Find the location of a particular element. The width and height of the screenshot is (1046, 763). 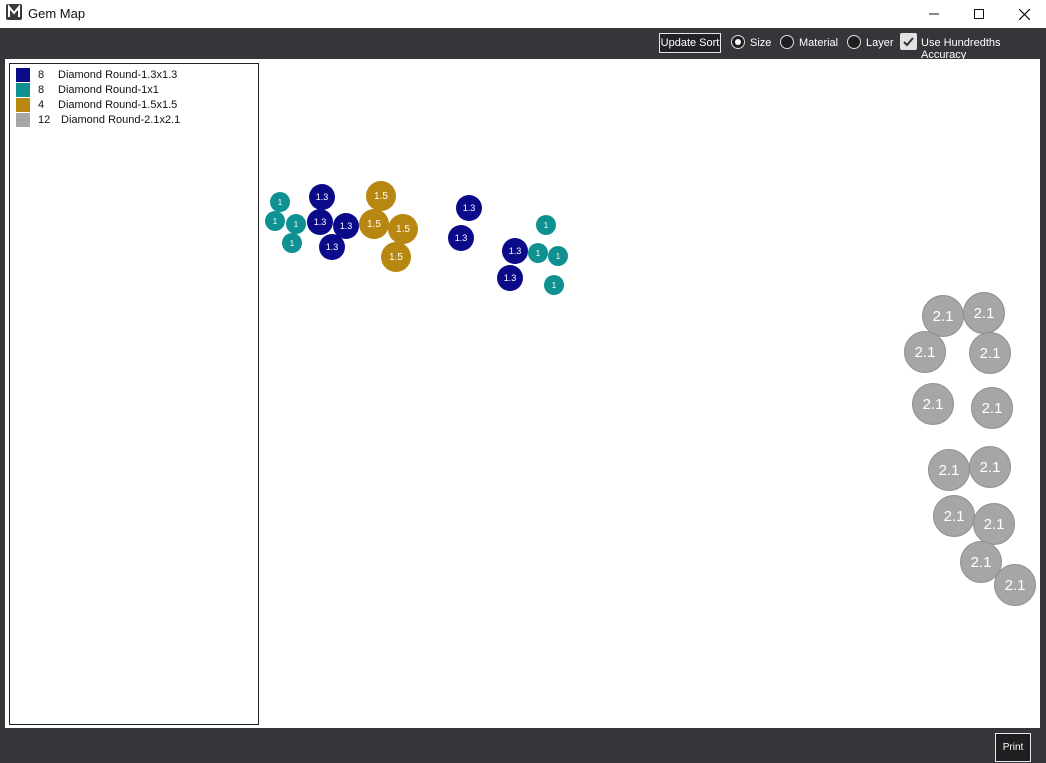

legend-item: 8 Diamond Round-1x1 is located at coordinates (134, 90).